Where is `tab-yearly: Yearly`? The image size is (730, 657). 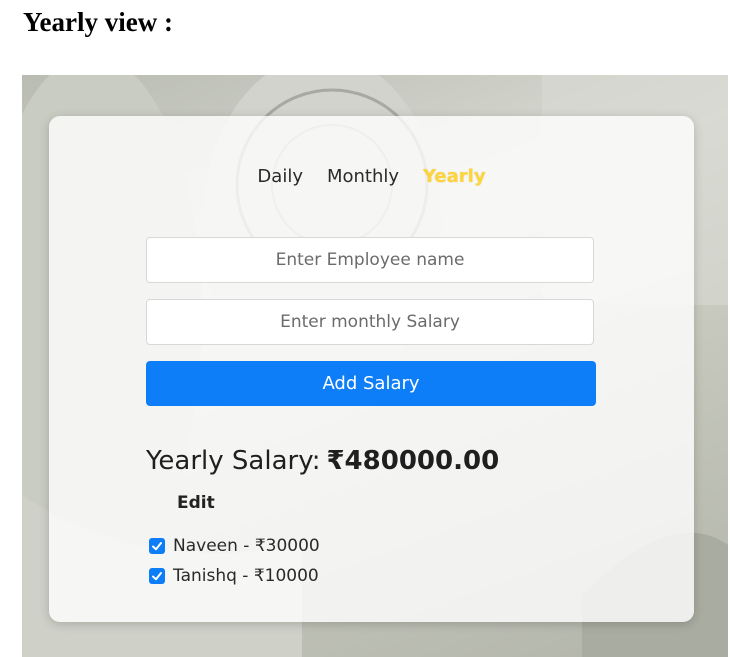
tab-yearly: Yearly is located at coordinates (454, 177).